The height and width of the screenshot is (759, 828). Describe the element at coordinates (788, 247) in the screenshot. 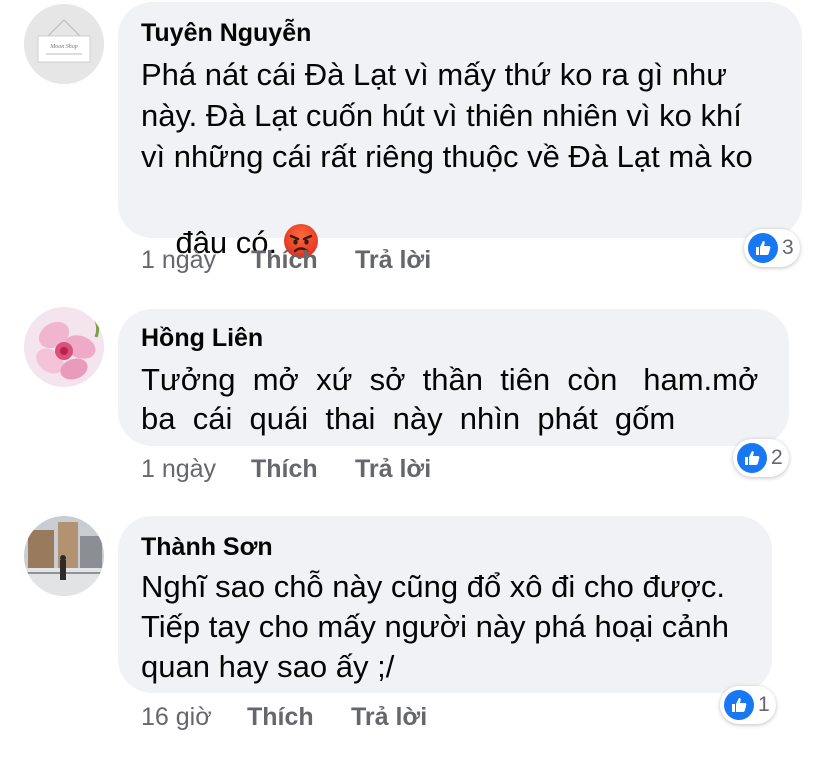

I see `reaction-count: 3` at that location.